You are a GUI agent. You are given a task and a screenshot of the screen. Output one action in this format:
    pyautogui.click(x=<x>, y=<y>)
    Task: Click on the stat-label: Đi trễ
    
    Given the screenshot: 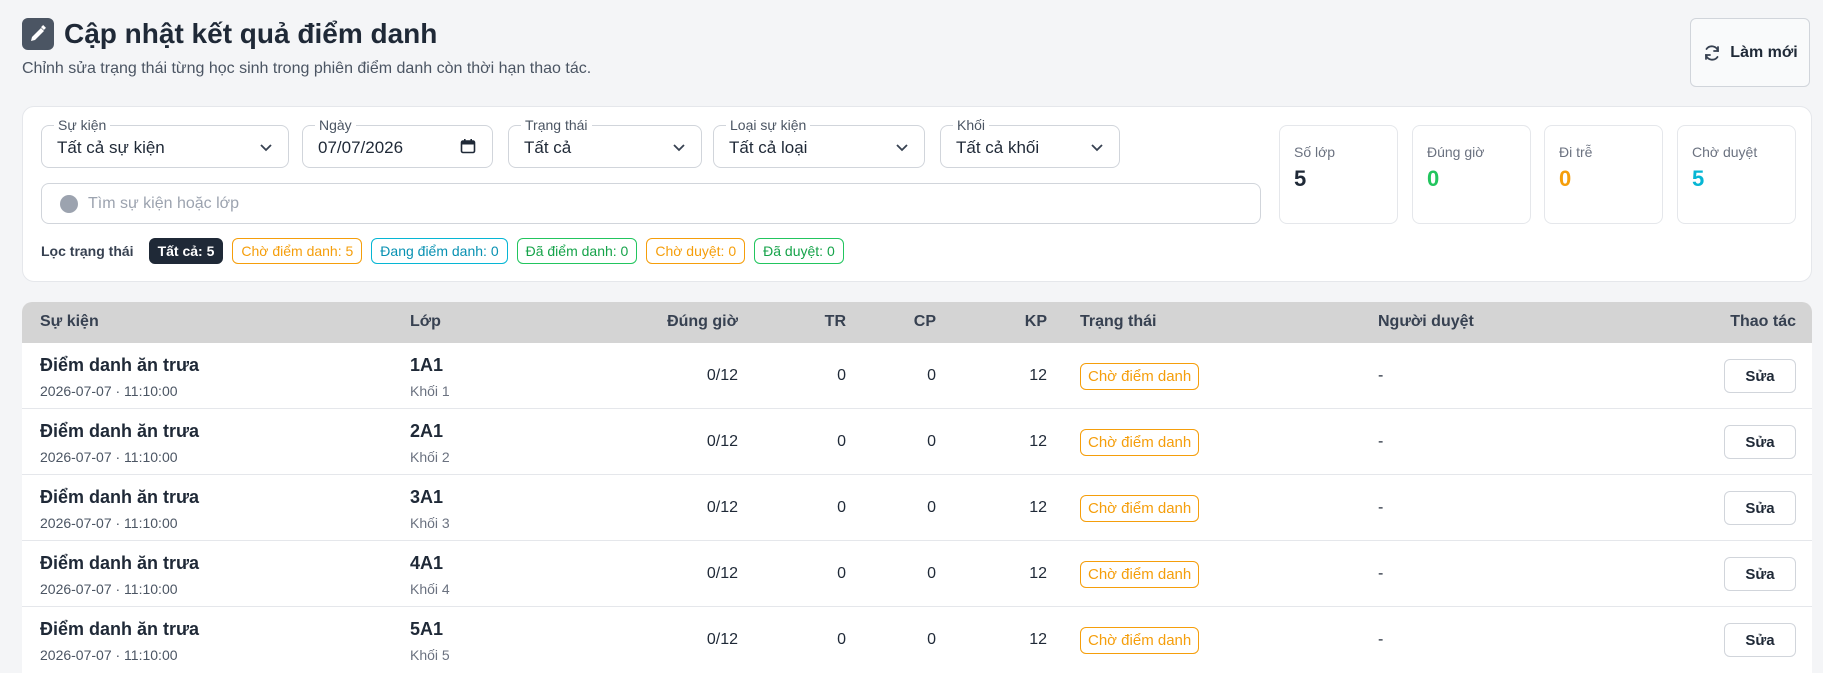 What is the action you would take?
    pyautogui.click(x=1576, y=152)
    